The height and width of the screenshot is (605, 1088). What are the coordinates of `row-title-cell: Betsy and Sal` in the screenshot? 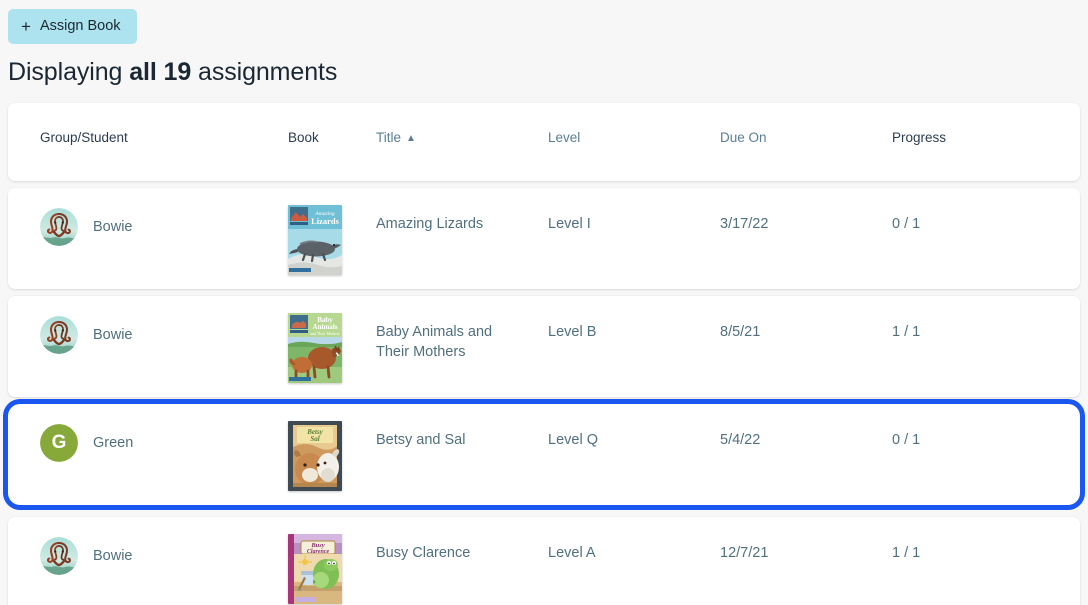 It's located at (462, 435).